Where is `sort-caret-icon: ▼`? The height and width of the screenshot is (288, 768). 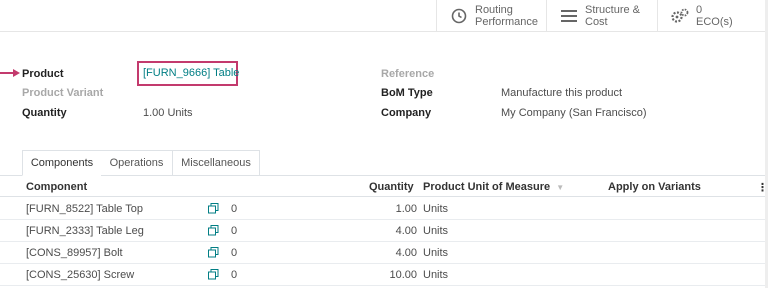
sort-caret-icon: ▼ is located at coordinates (560, 187).